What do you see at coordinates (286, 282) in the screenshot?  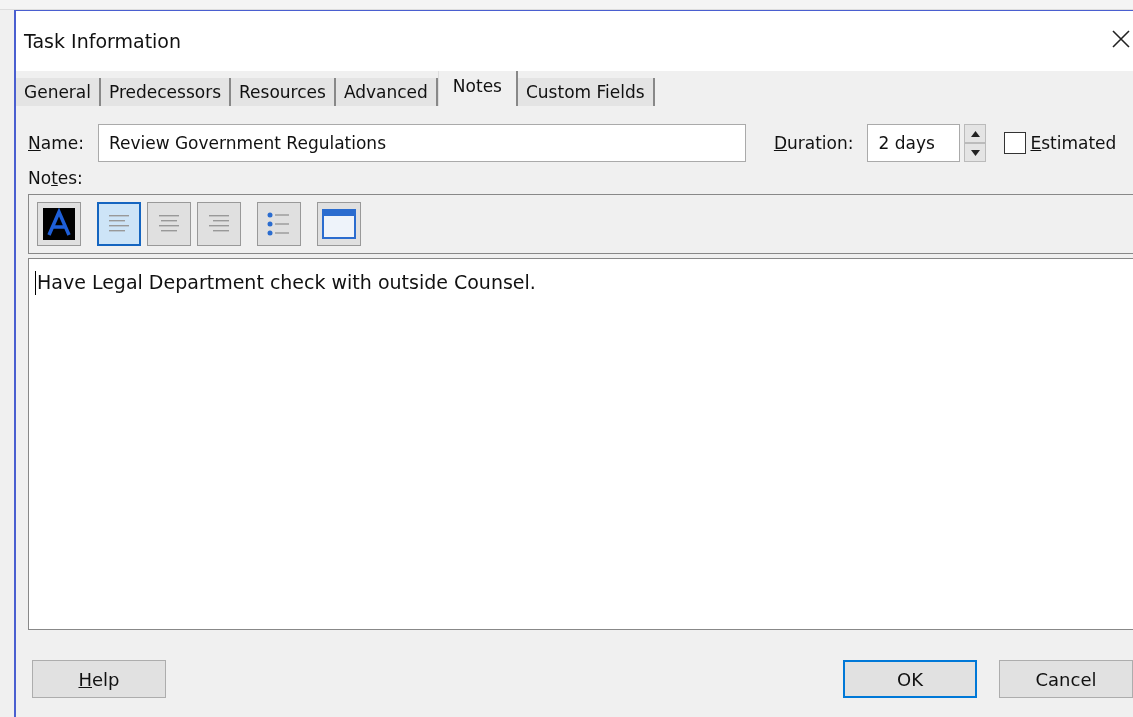 I see `notes-text: Have Legal Department check with outside Counsel.` at bounding box center [286, 282].